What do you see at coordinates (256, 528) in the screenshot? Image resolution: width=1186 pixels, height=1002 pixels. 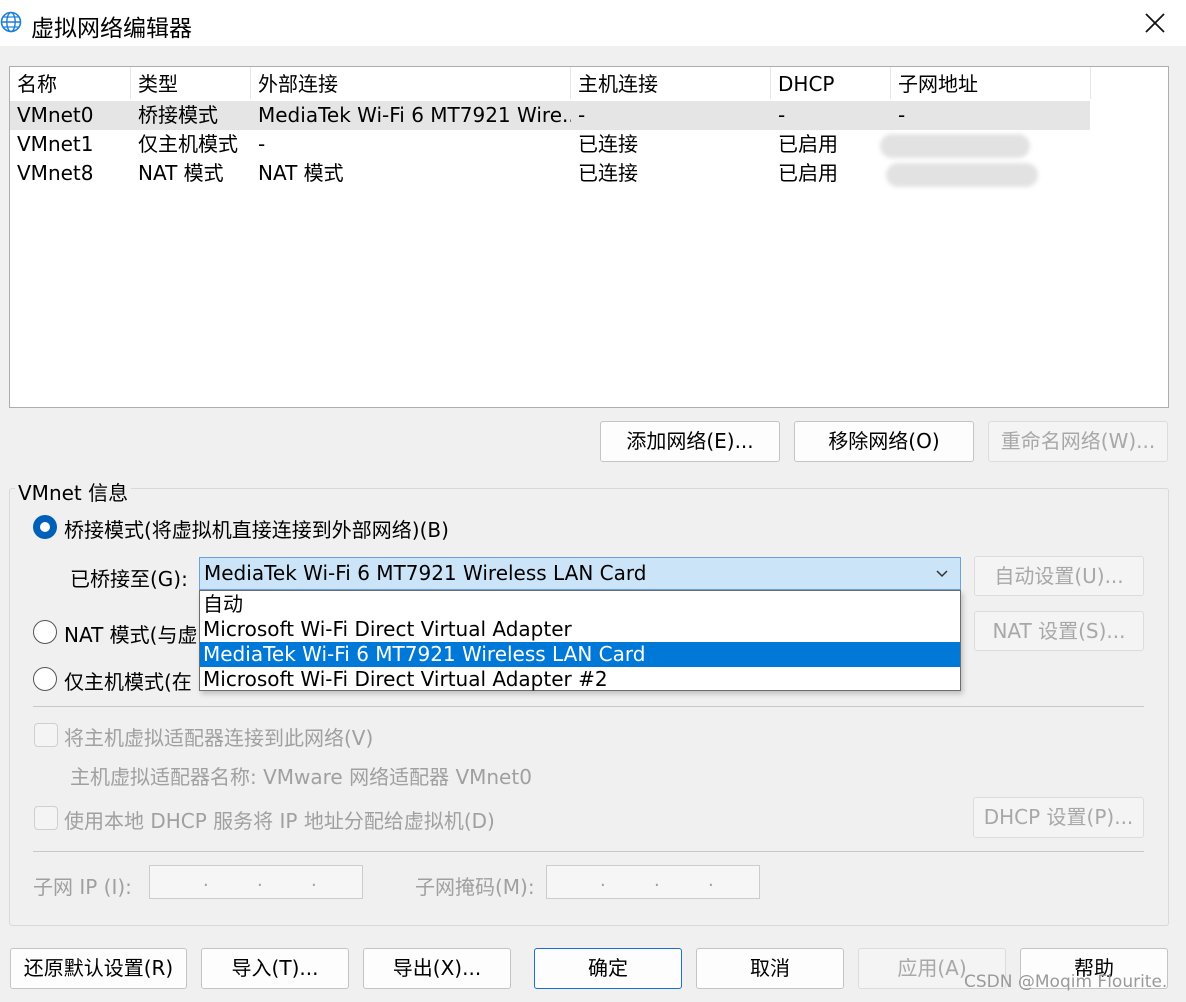 I see `bridge-mode-label: 桥接模式(将虚拟机直接连接到外部网络)(B)` at bounding box center [256, 528].